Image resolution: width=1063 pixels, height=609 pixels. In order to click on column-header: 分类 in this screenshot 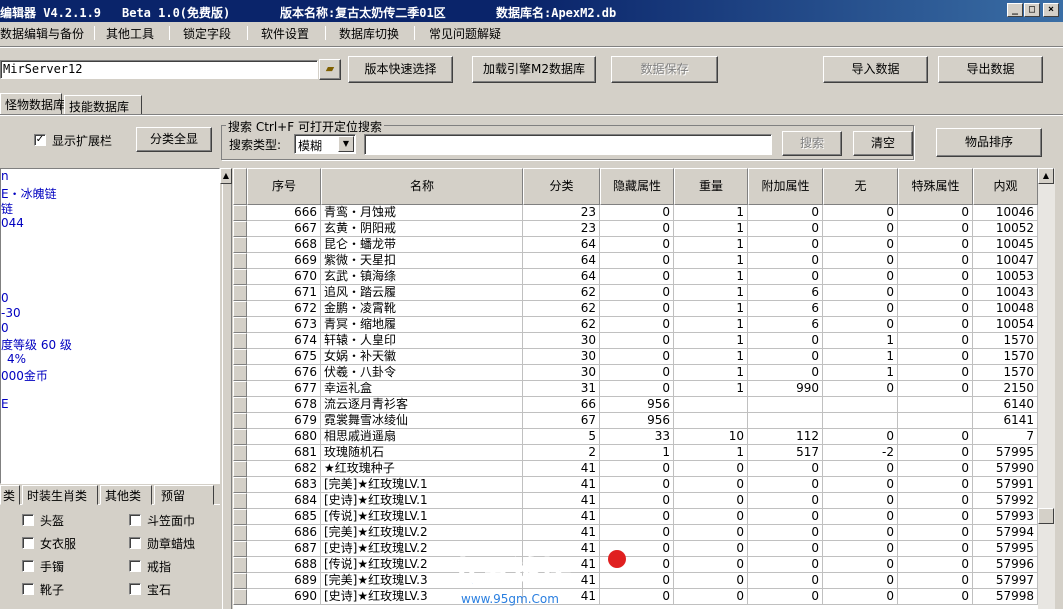, I will do `click(561, 186)`.